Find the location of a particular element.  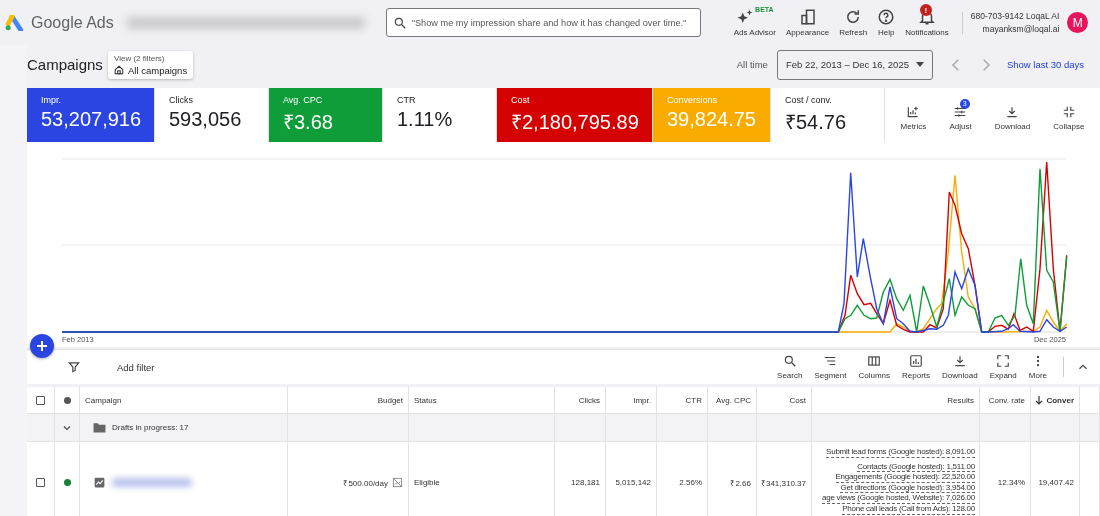

column-header: Clicks is located at coordinates (589, 400).